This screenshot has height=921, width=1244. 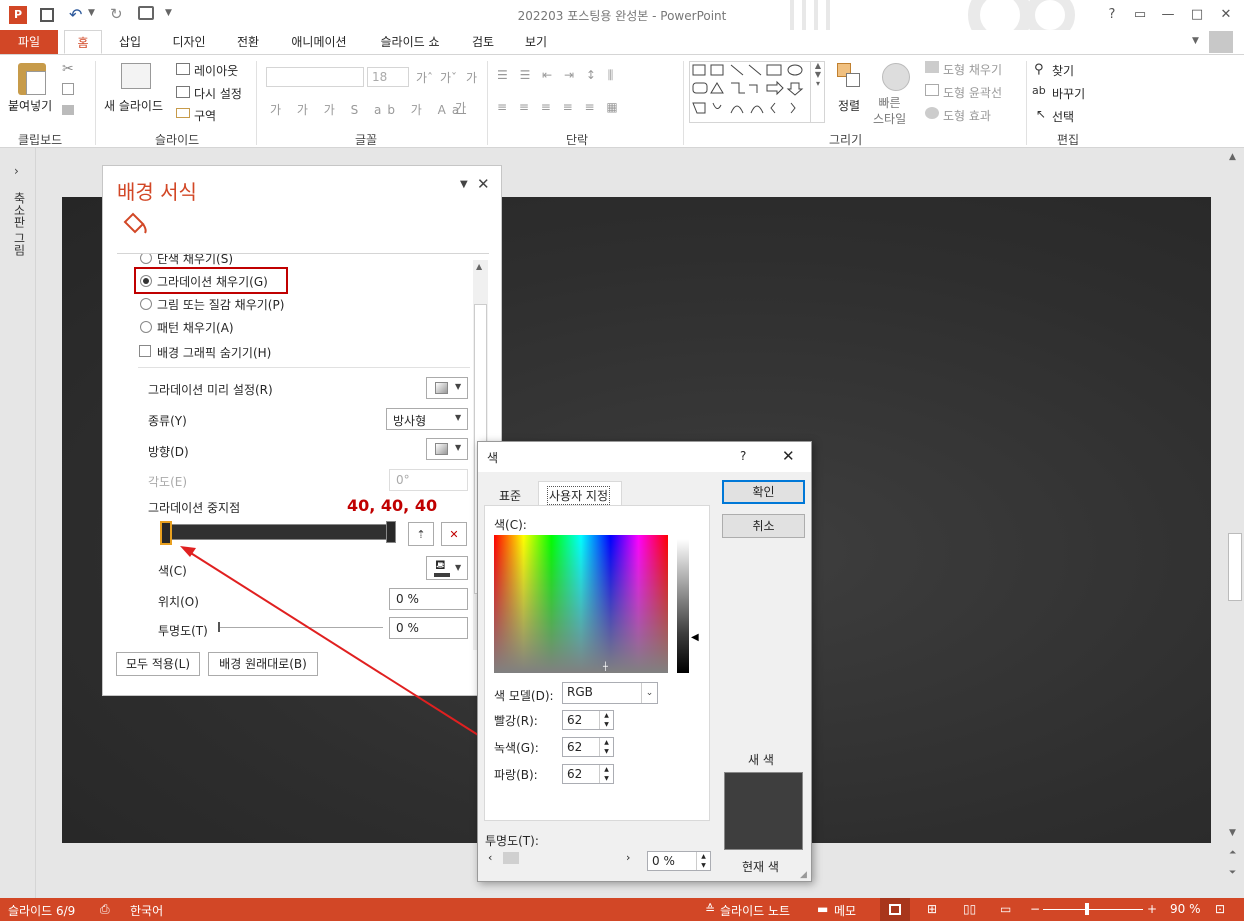 I want to click on red-label: 빨강(R):, so click(x=516, y=721).